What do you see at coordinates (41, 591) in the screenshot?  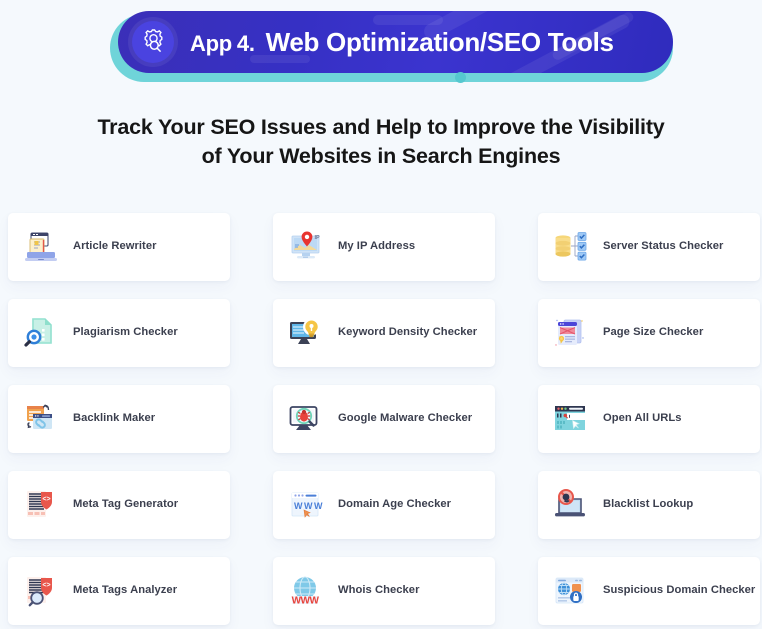 I see `document-shield-magnifier-icon: <>` at bounding box center [41, 591].